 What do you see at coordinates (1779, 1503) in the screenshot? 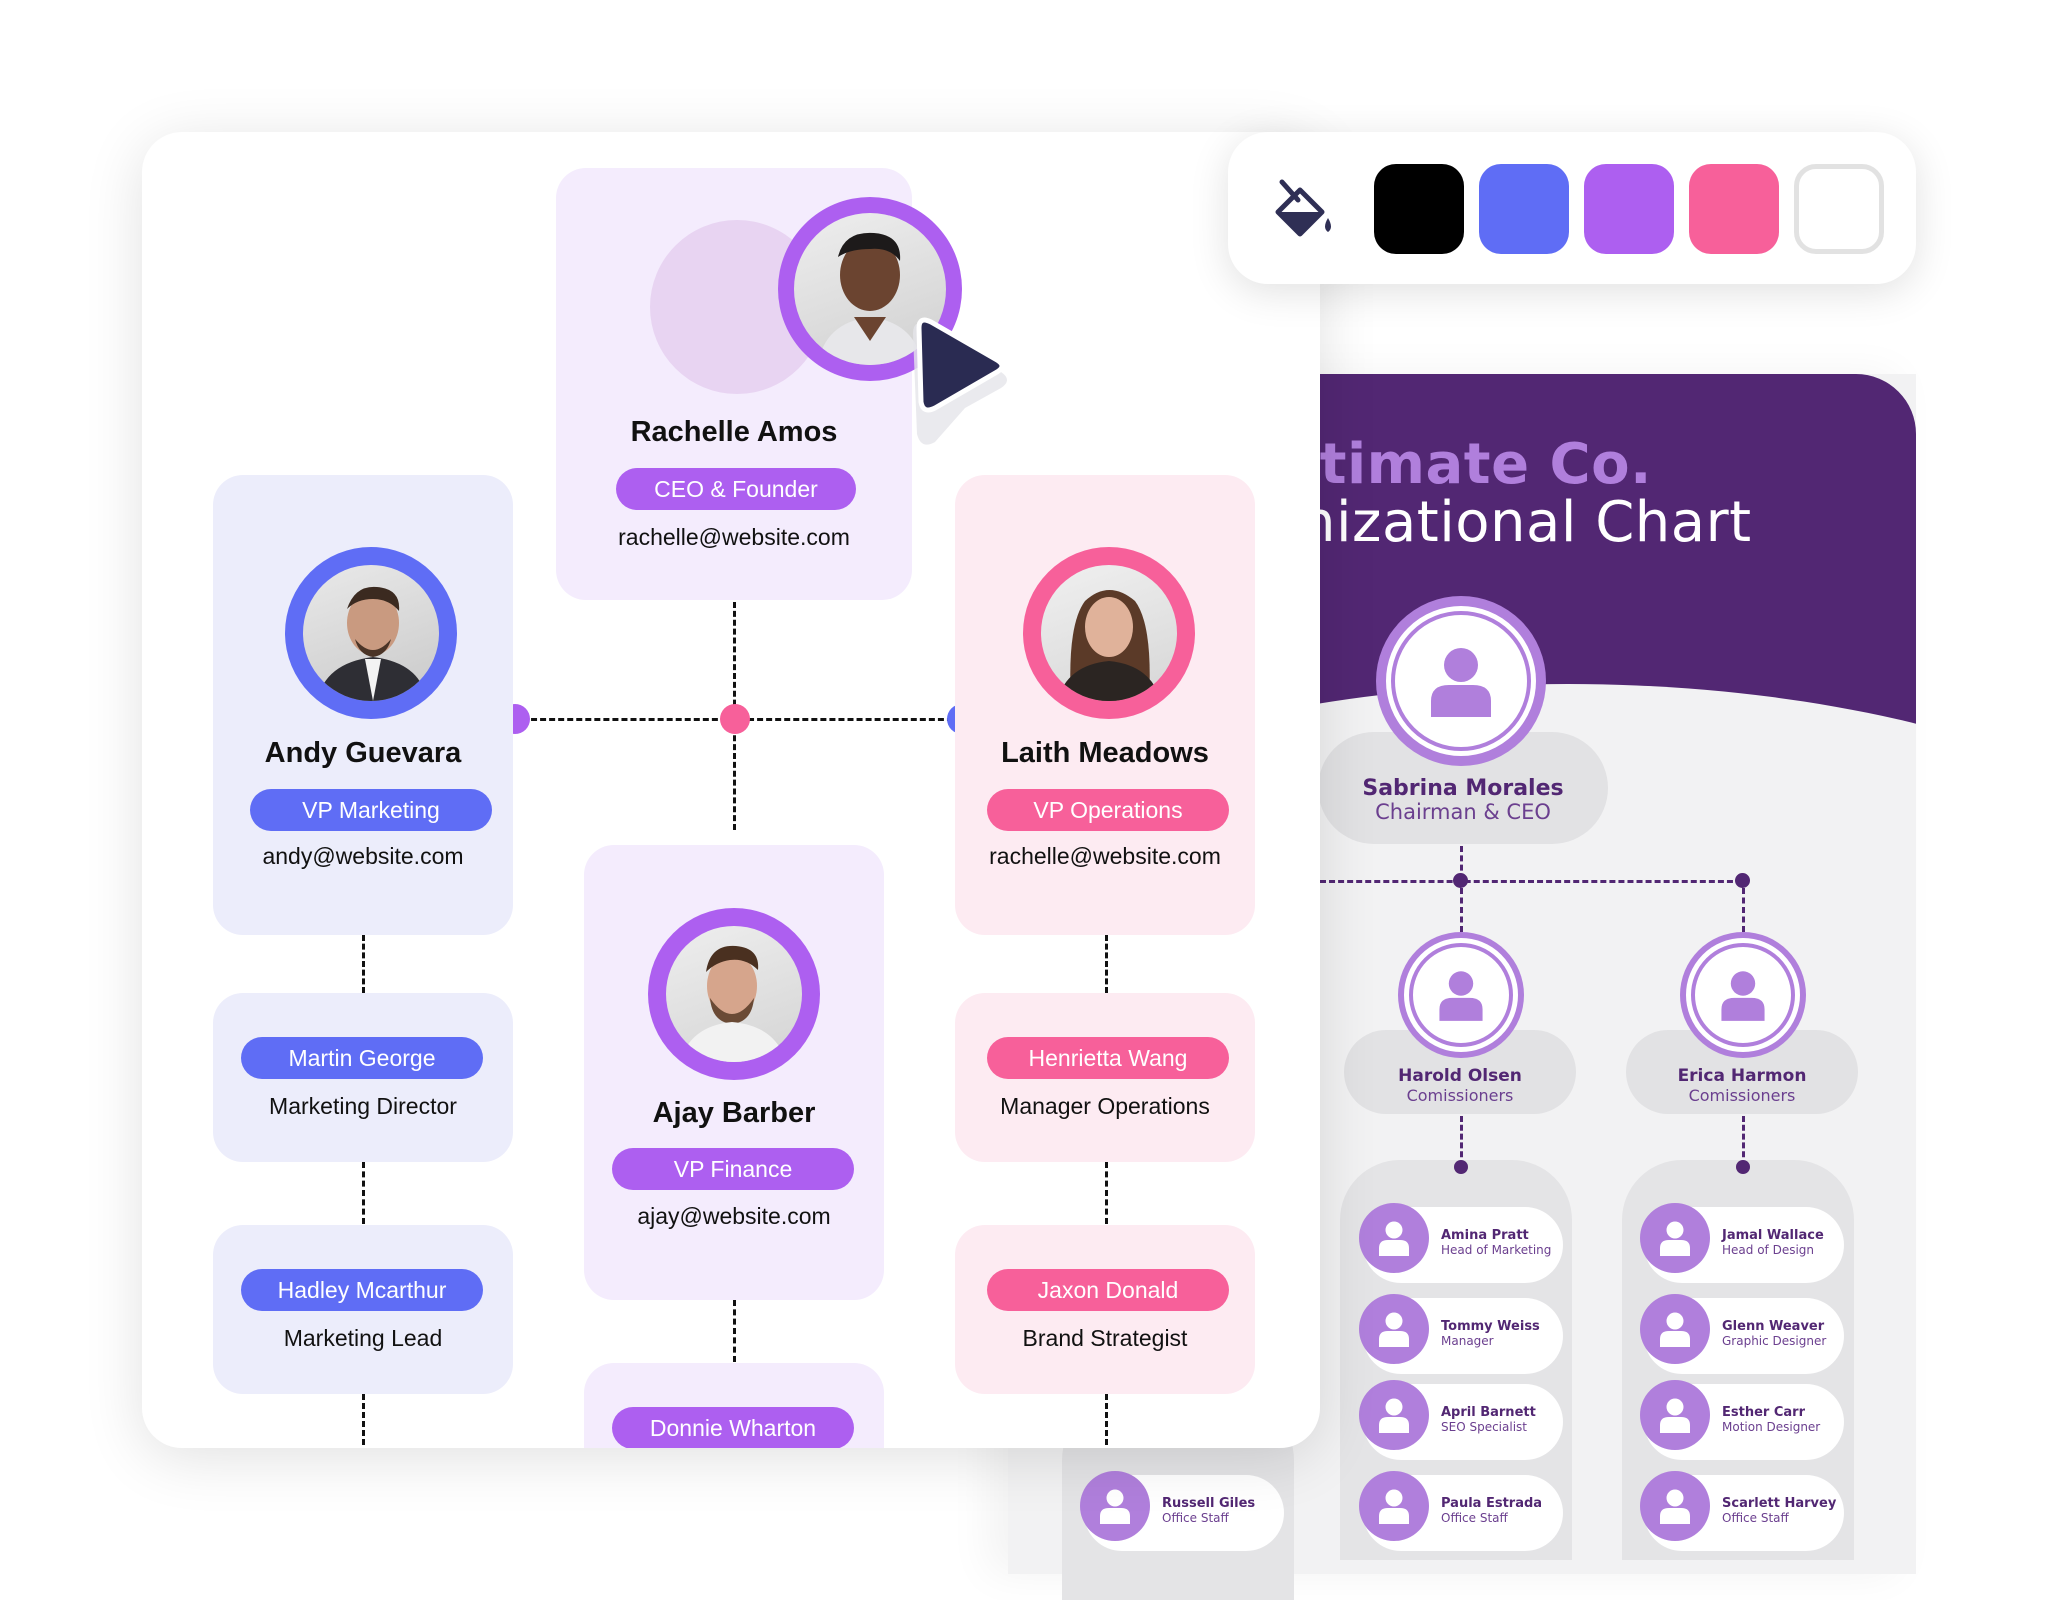
I see `staff-name: Scarlett Harvey` at bounding box center [1779, 1503].